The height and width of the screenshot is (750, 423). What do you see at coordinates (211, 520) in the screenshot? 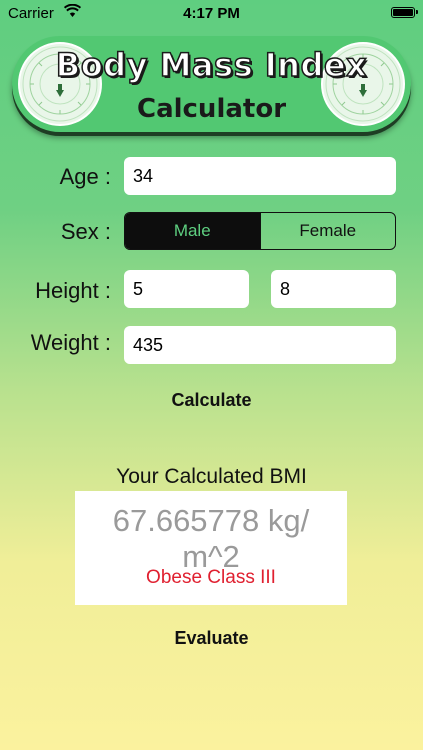
I see `bmi-value-line1: 67.665778 kg/` at bounding box center [211, 520].